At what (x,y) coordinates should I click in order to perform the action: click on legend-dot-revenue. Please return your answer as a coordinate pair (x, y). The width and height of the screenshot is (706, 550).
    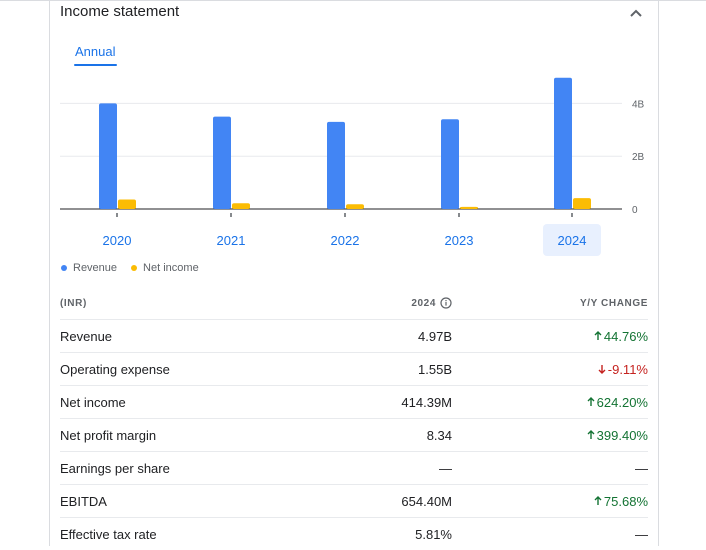
    Looking at the image, I should click on (64, 268).